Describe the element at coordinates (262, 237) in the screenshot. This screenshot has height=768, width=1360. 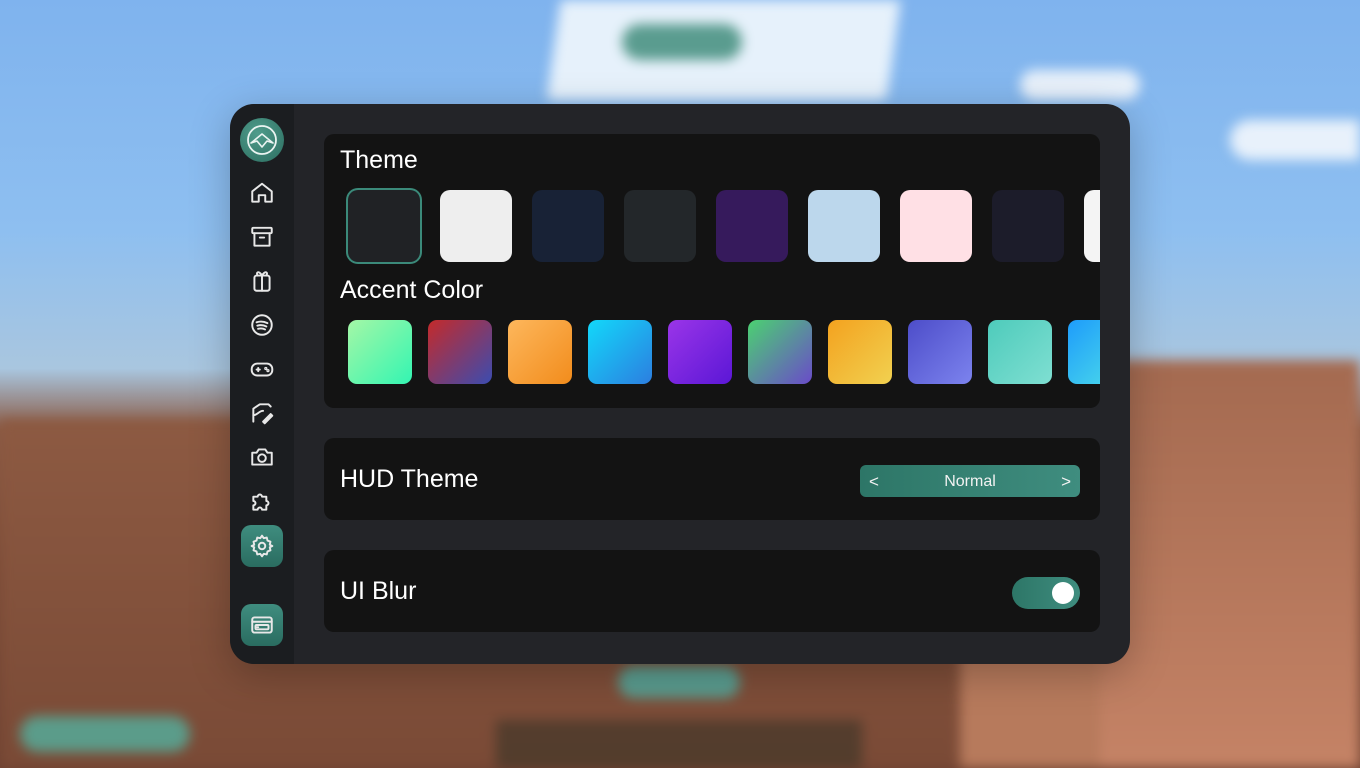
I see `archive-icon` at that location.